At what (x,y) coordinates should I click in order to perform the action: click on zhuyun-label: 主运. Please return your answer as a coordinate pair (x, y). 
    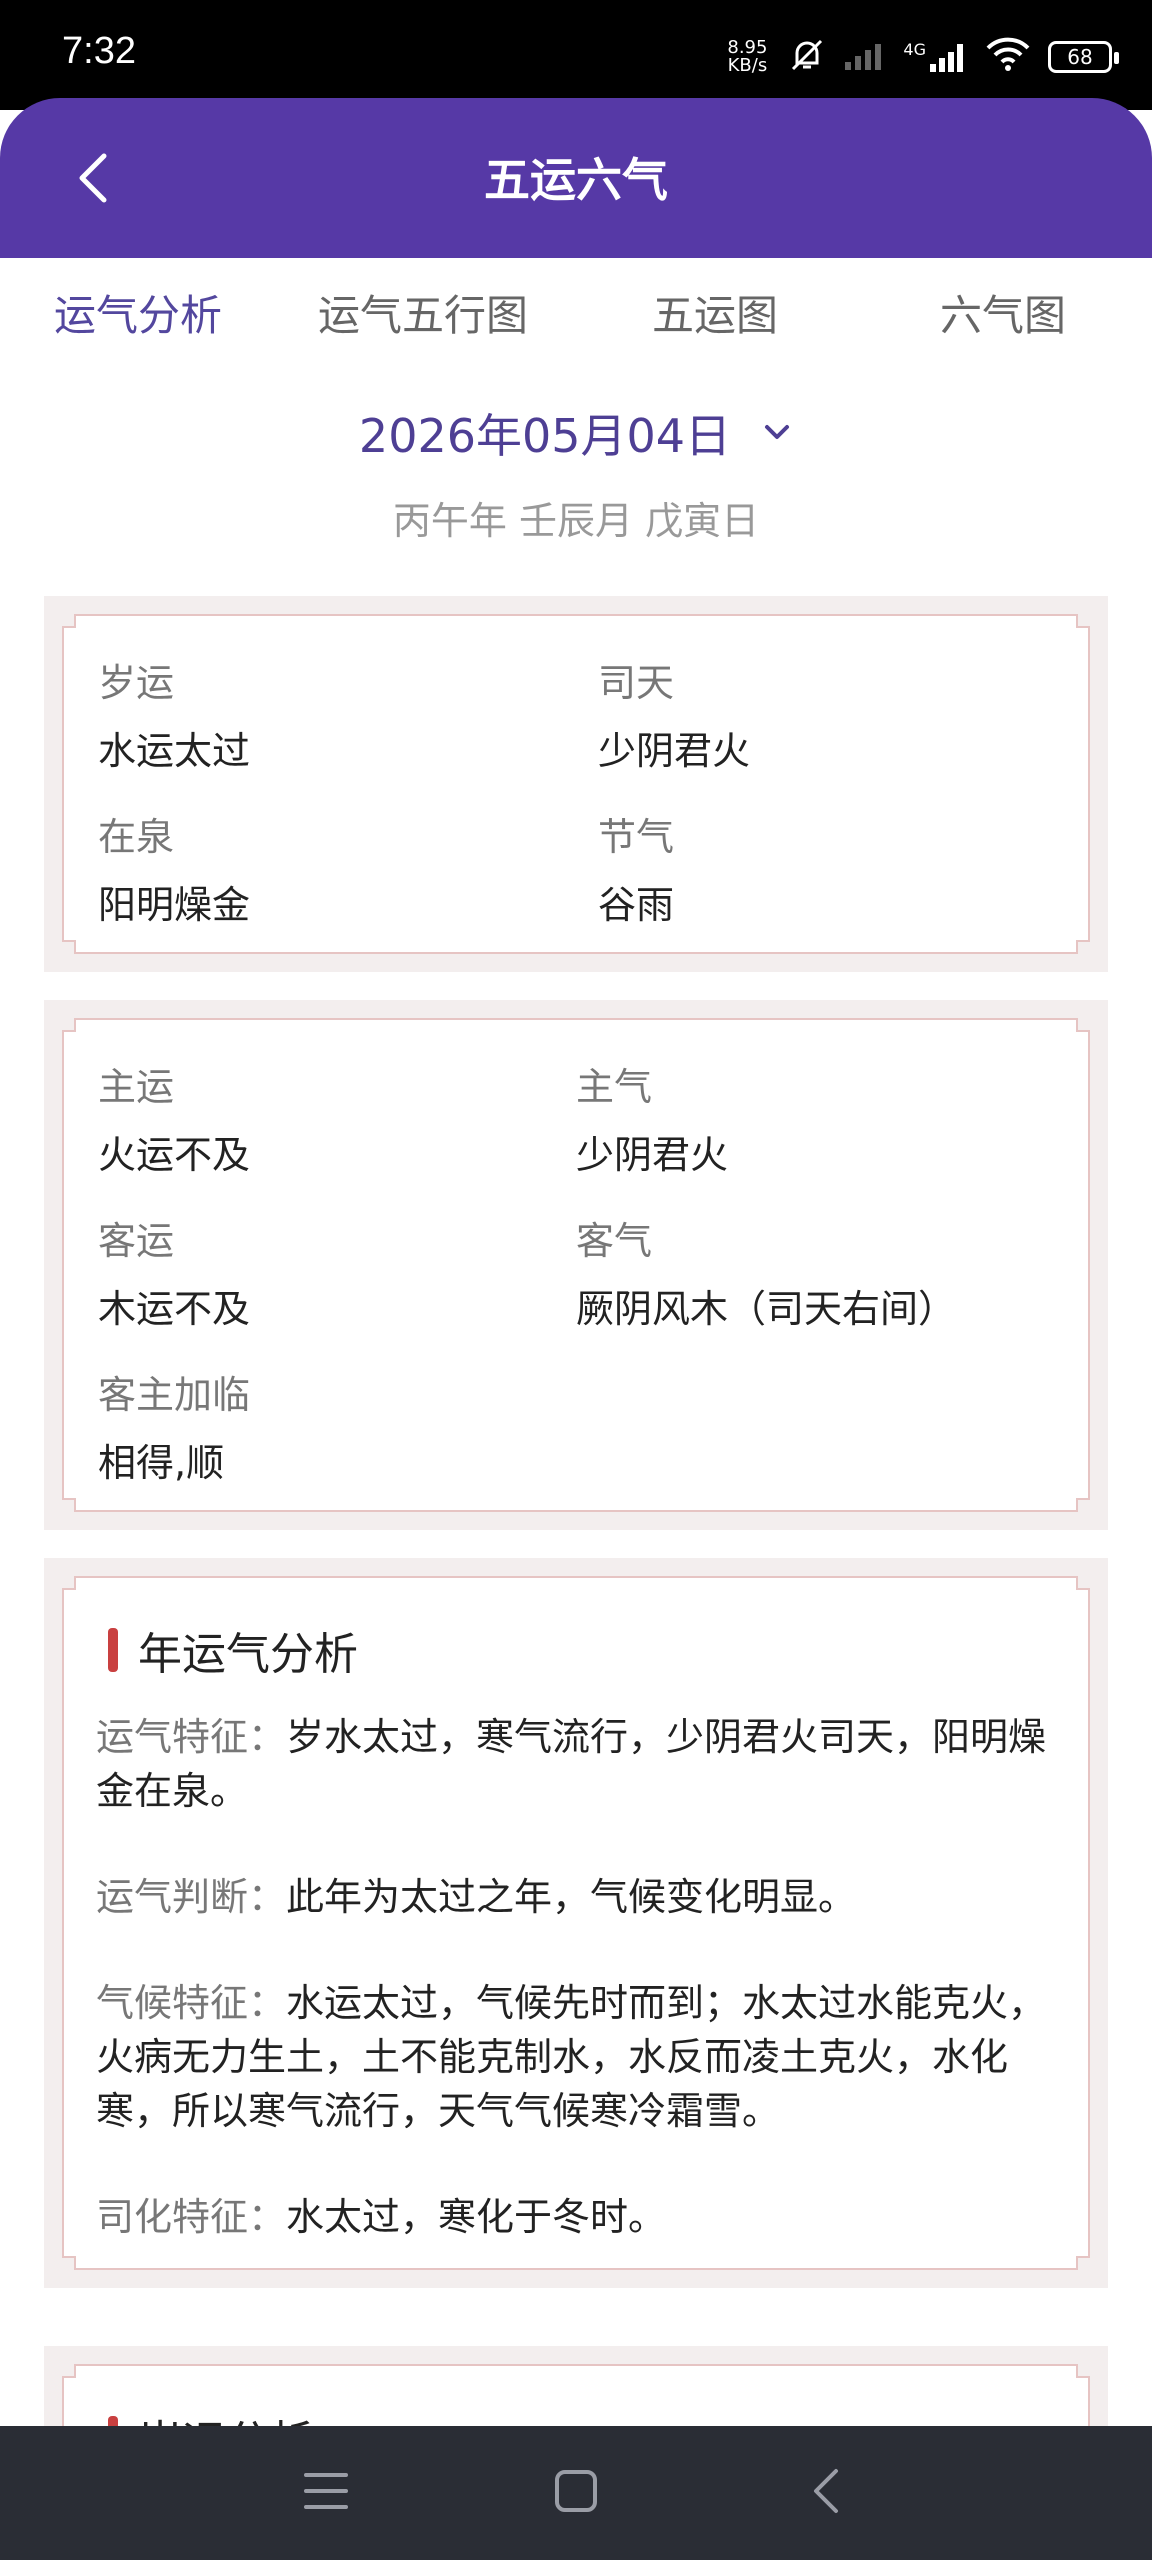
    Looking at the image, I should click on (136, 1087).